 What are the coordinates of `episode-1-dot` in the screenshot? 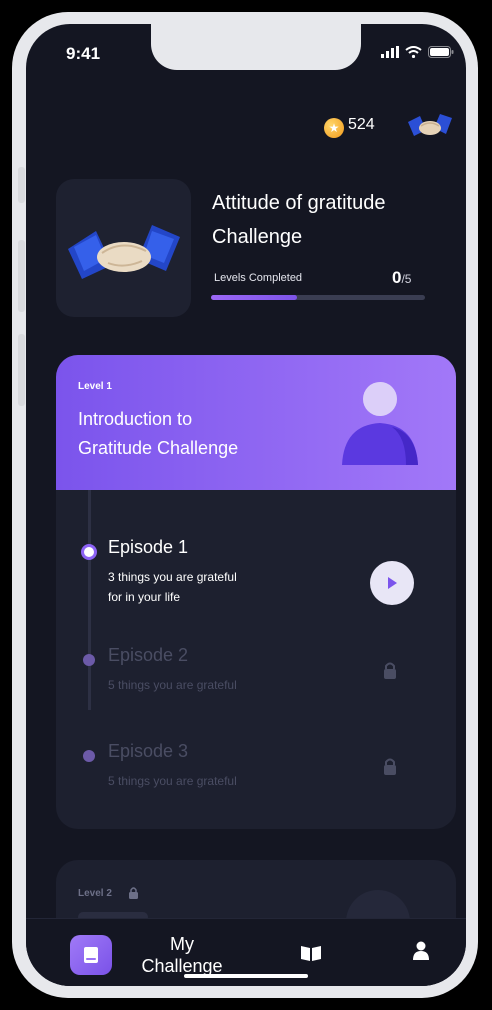 It's located at (89, 552).